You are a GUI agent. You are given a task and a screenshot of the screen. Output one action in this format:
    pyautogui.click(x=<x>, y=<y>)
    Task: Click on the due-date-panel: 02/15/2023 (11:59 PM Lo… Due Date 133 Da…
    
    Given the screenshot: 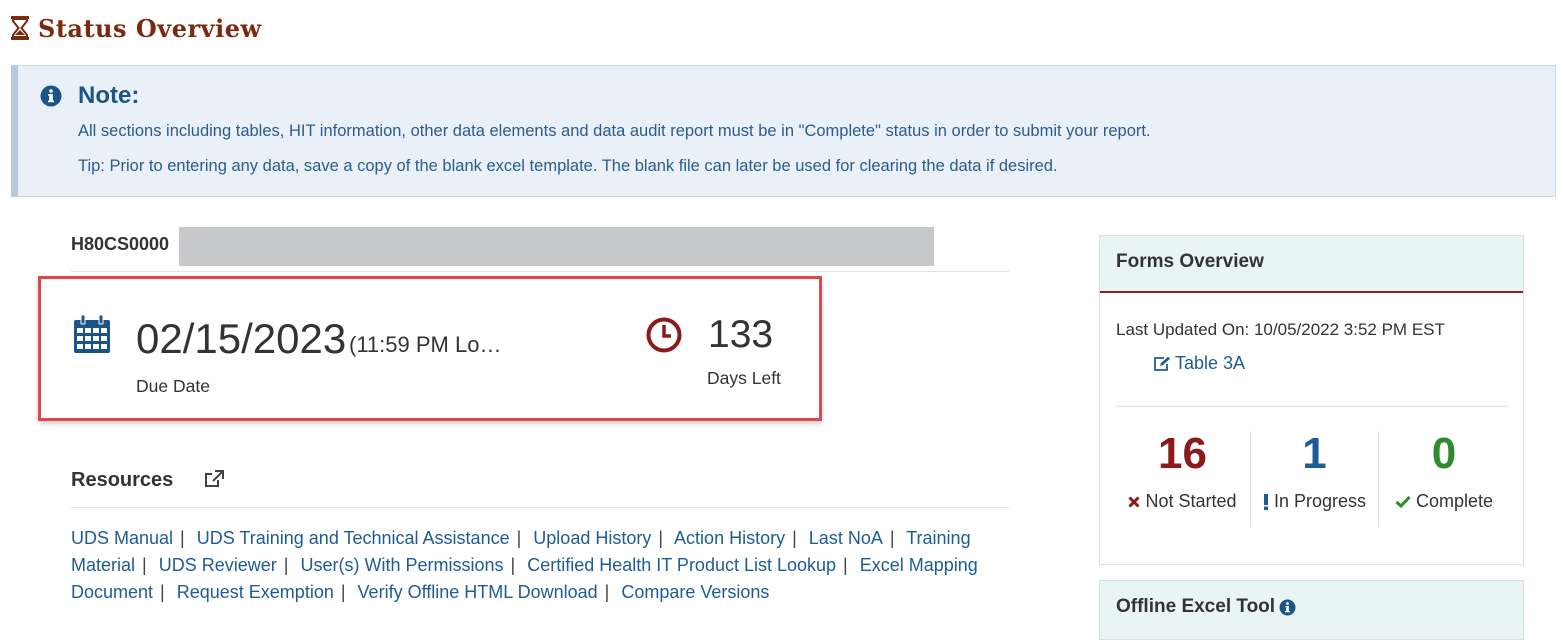 What is the action you would take?
    pyautogui.click(x=430, y=348)
    